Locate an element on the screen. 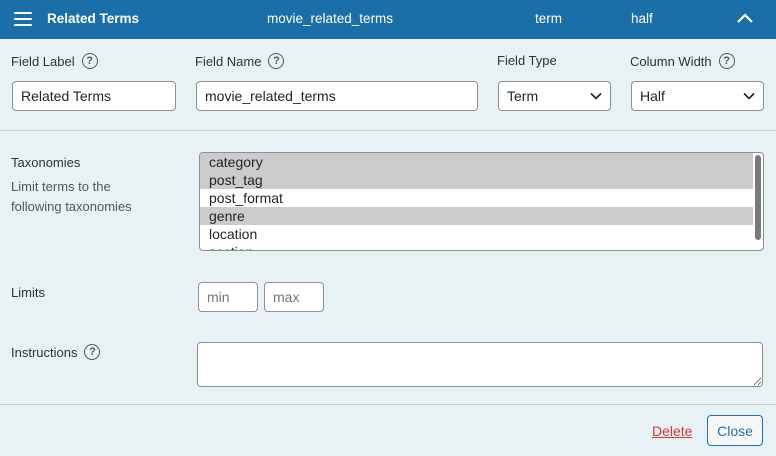 This screenshot has width=776, height=456. header-field-type: term is located at coordinates (548, 18).